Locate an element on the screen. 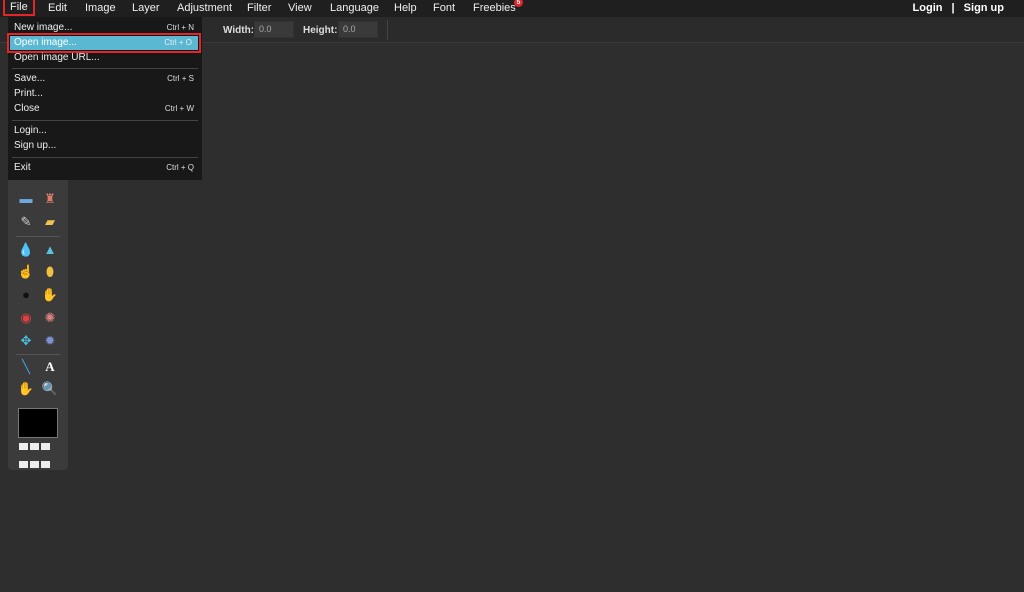 This screenshot has height=592, width=1024. menu-filter: Filter is located at coordinates (259, 8).